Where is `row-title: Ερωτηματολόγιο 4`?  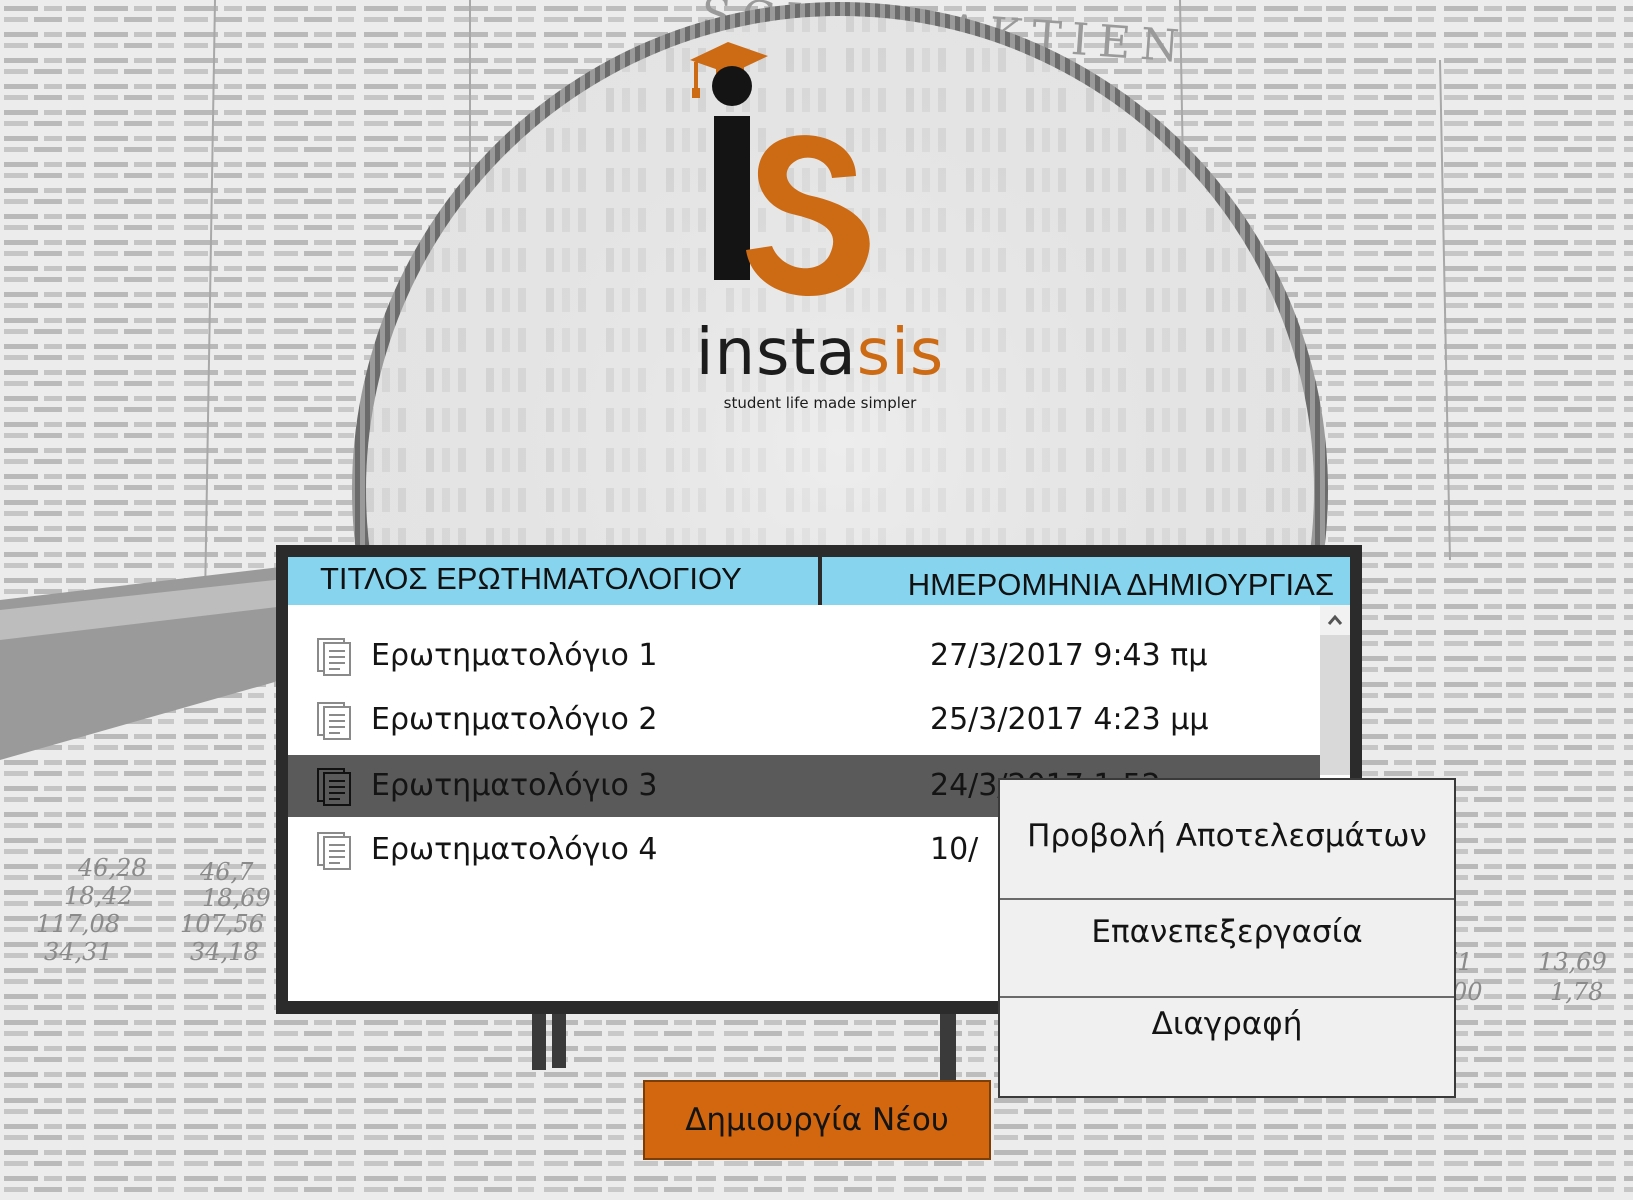
row-title: Ερωτηματολόγιο 4 is located at coordinates (514, 849).